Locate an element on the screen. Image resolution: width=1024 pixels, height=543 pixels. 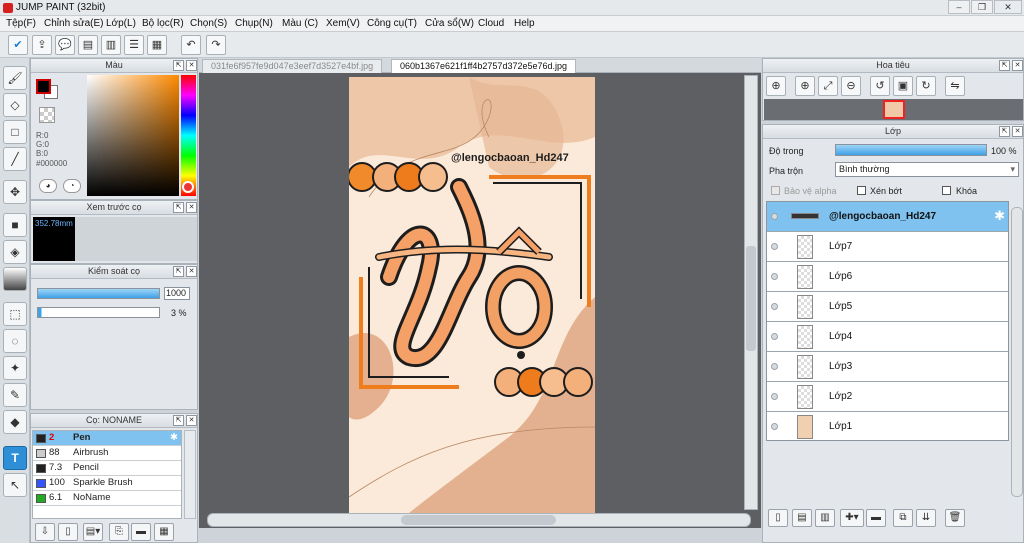
layer-opacity-slider is located at coordinates (911, 150).